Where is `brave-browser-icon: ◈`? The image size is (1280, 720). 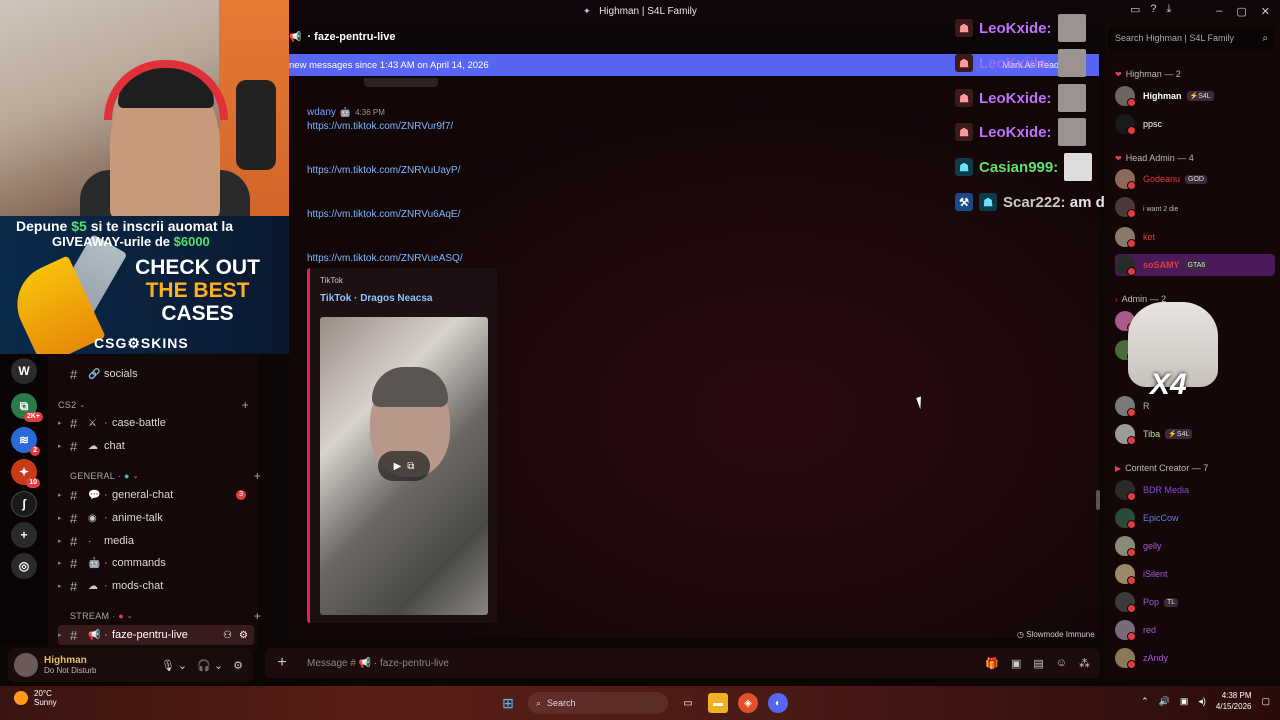 brave-browser-icon: ◈ is located at coordinates (748, 703).